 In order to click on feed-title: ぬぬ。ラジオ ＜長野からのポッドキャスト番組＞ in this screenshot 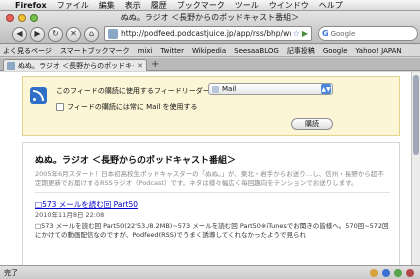, I will do `click(135, 161)`.